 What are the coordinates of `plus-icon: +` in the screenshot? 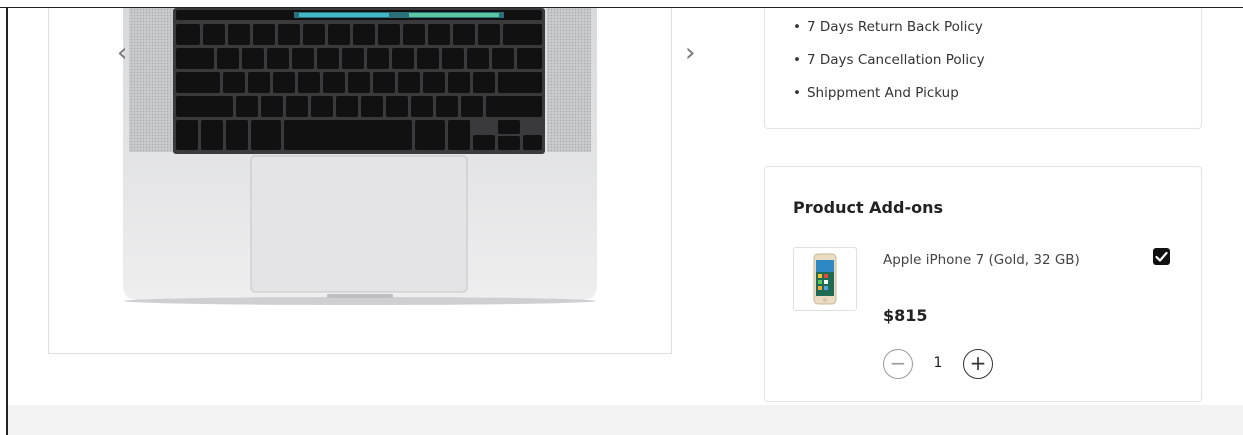 It's located at (978, 363).